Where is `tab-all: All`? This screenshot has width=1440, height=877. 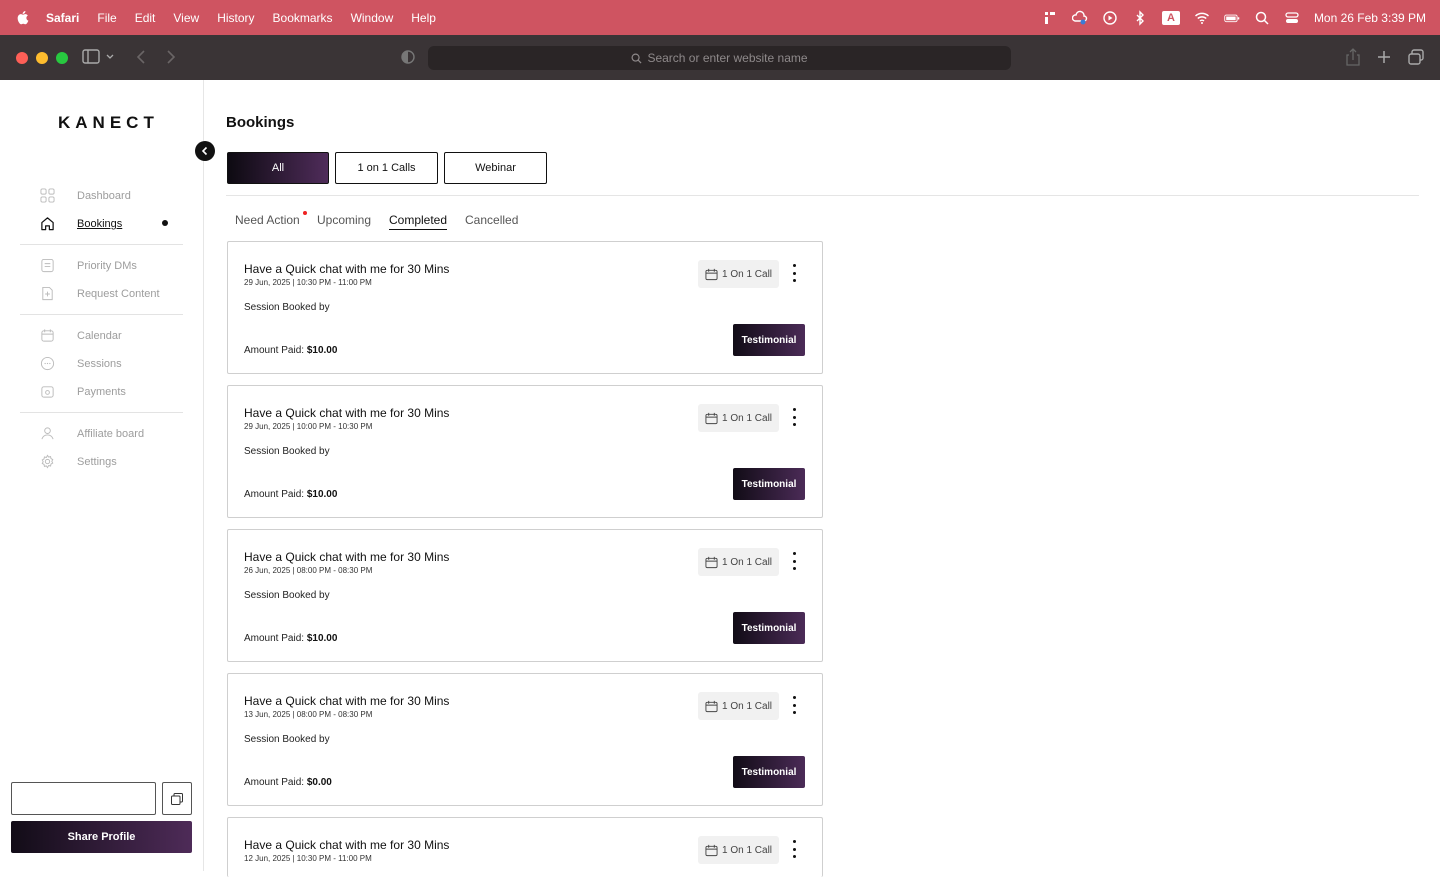
tab-all: All is located at coordinates (278, 168).